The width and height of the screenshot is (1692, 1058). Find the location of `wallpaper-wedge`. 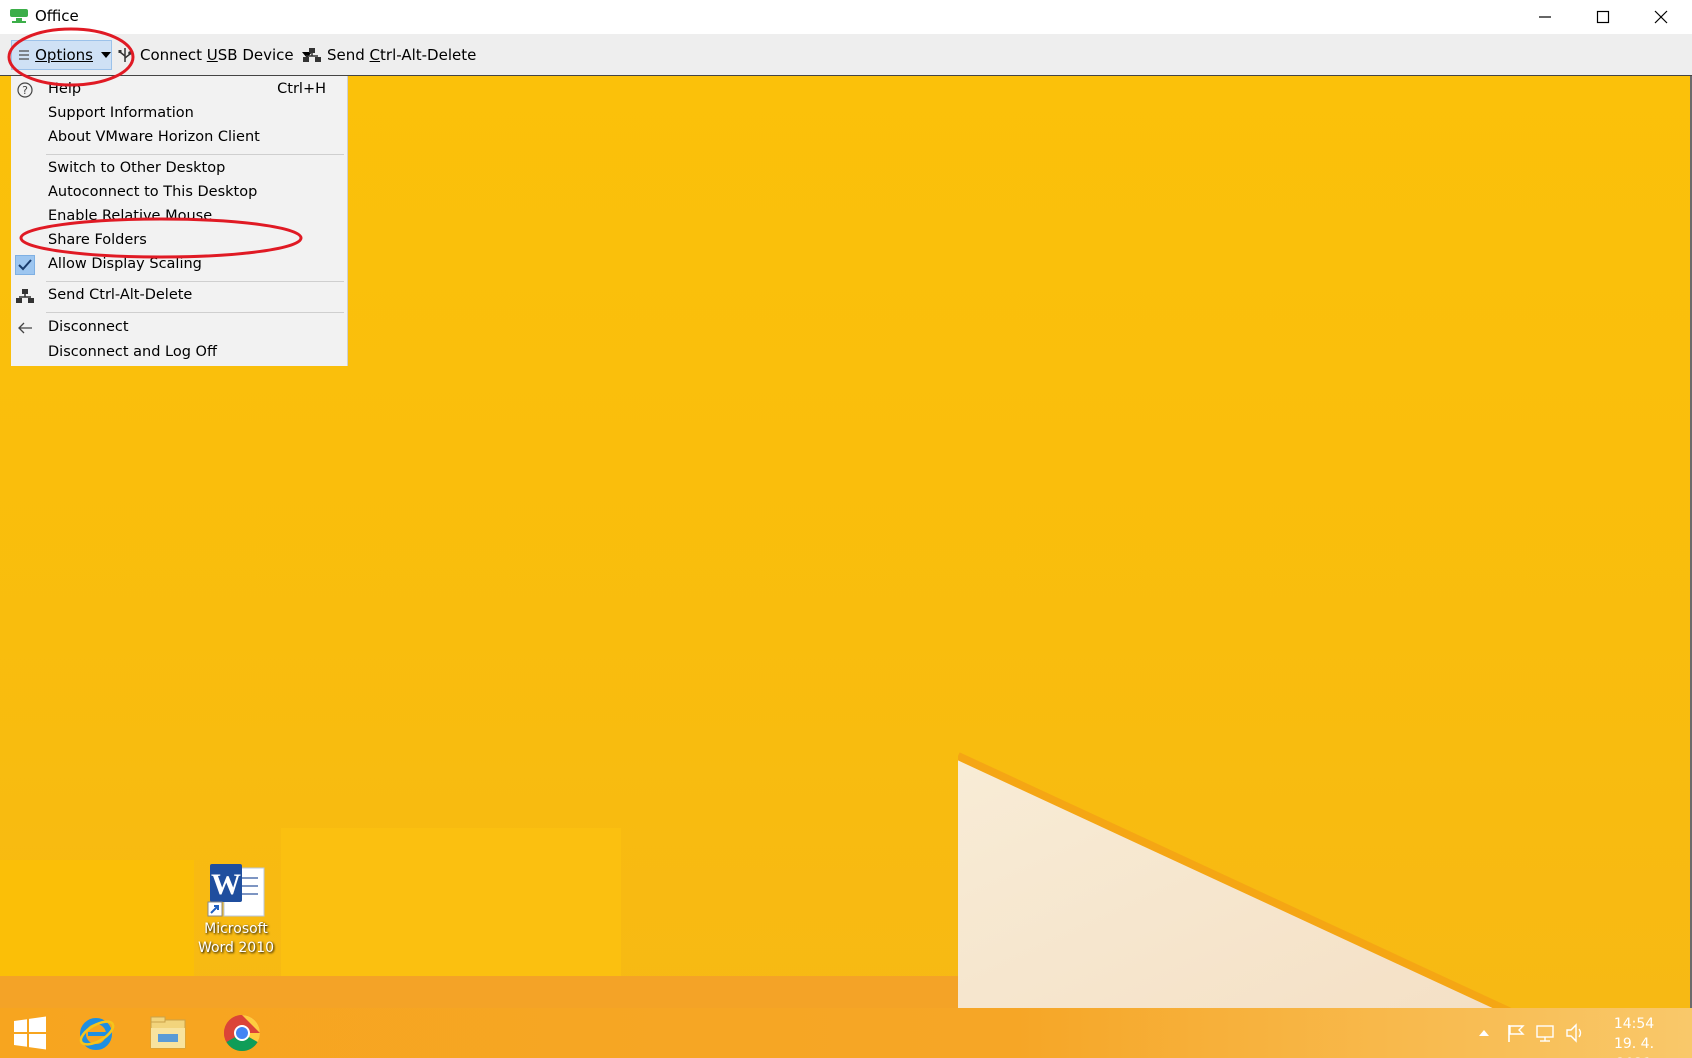

wallpaper-wedge is located at coordinates (1235, 880).